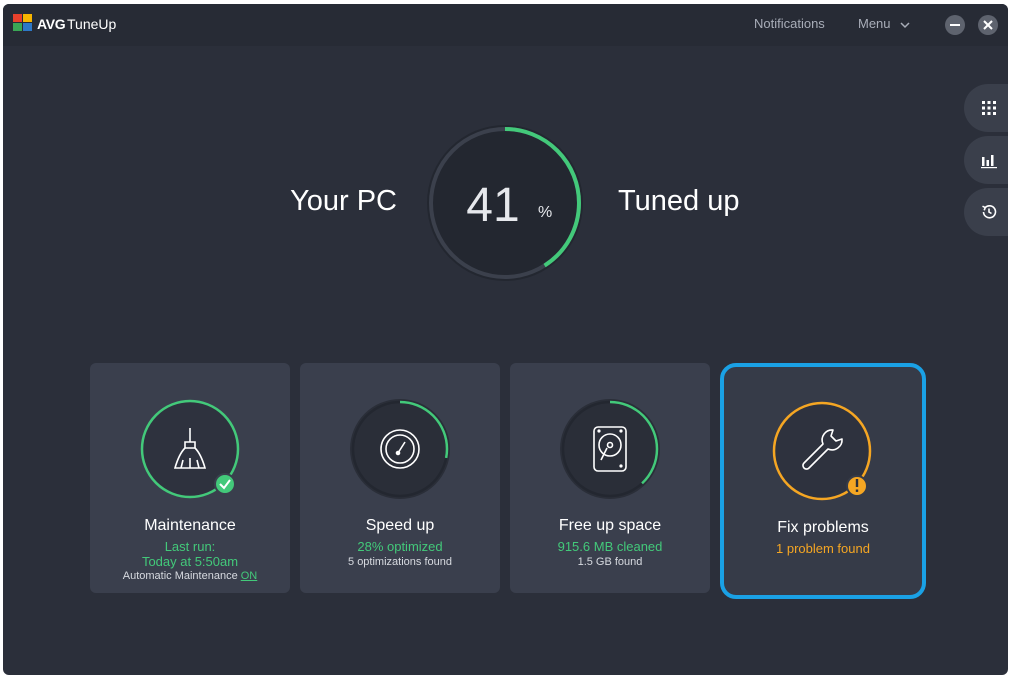 This screenshot has height=679, width=1011. Describe the element at coordinates (610, 525) in the screenshot. I see `free-up-space-title: Free up space` at that location.